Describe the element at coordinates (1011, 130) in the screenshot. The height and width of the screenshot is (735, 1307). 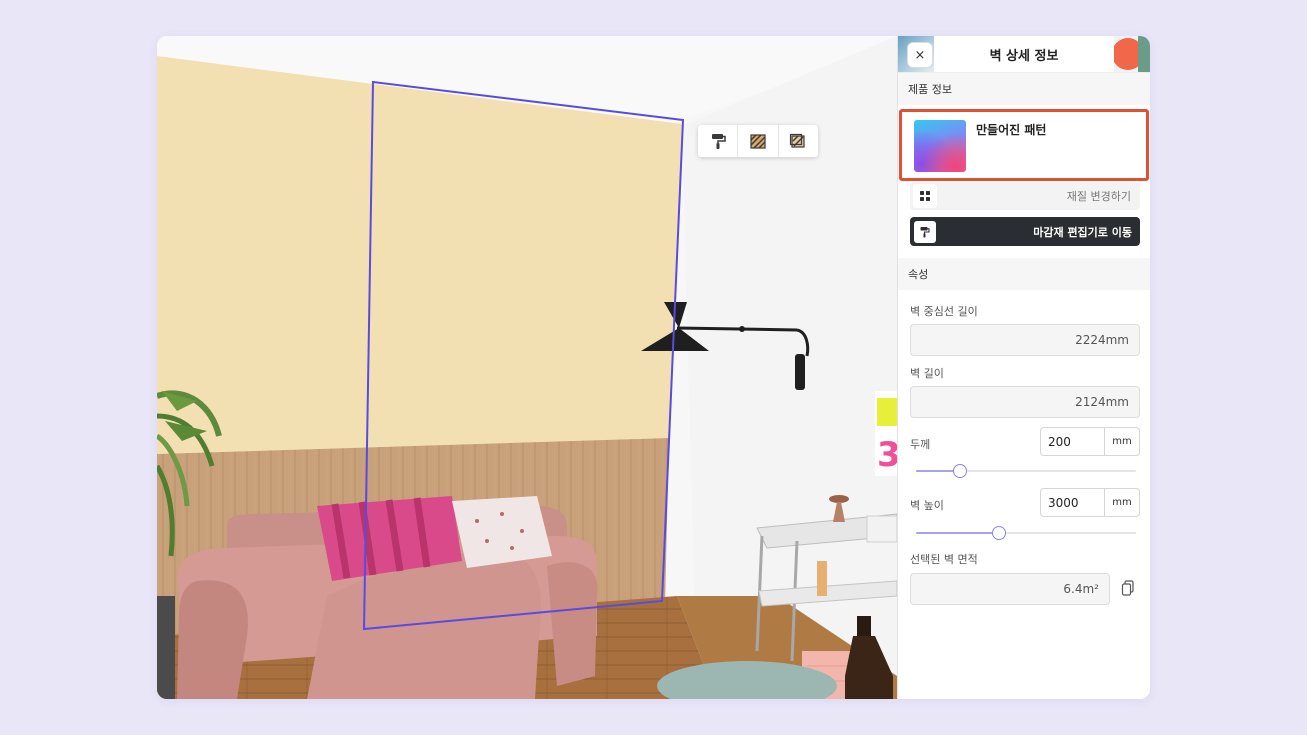
I see `product-name: 만들어진 패턴` at that location.